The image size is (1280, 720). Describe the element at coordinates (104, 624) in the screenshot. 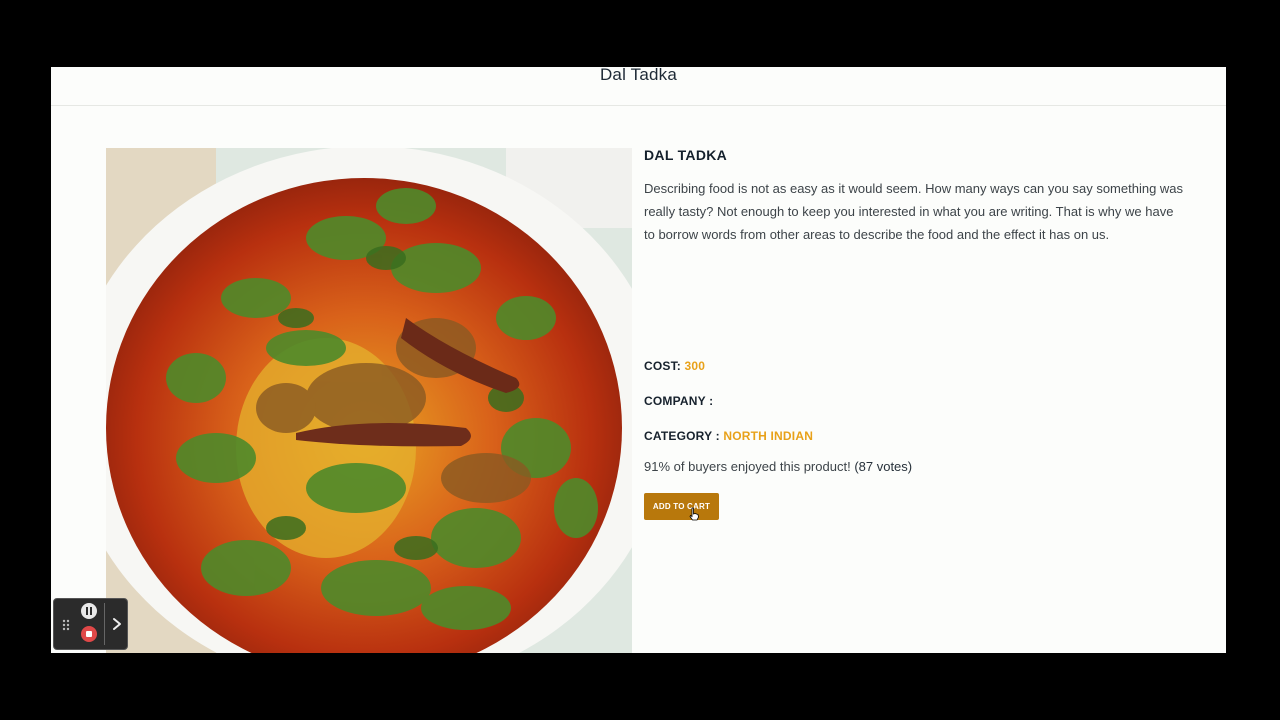

I see `toolbar-divider` at that location.